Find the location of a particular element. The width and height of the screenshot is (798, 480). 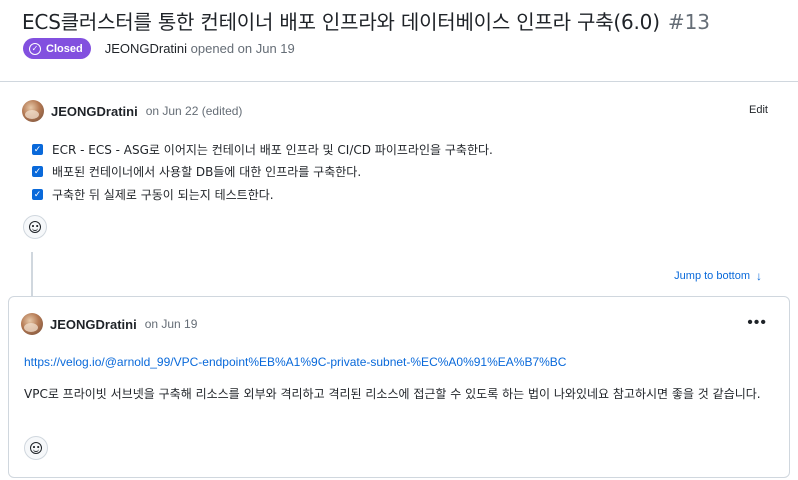

jump-to-bottom-link: Jump to bottom ↓ is located at coordinates (718, 276).